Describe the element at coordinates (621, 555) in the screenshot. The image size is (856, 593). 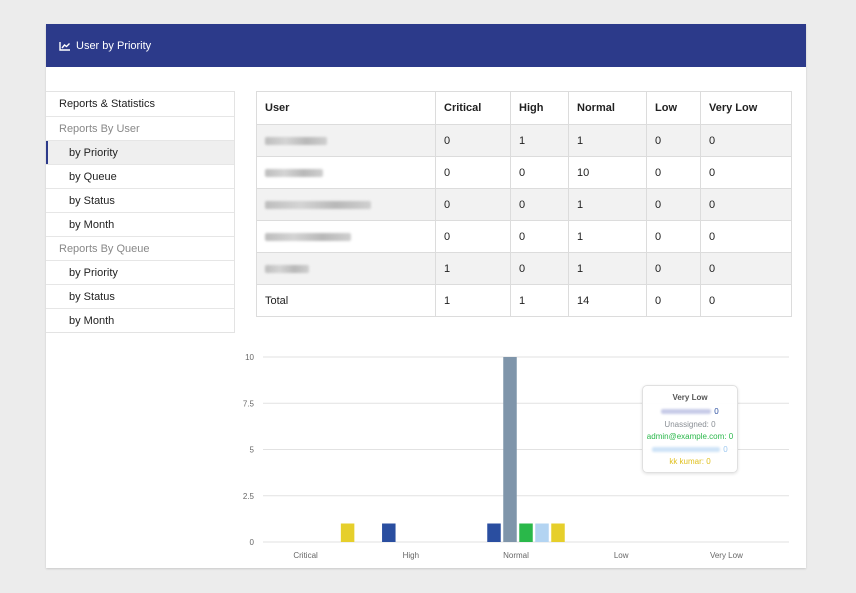
I see `x-tick-label: Low` at that location.